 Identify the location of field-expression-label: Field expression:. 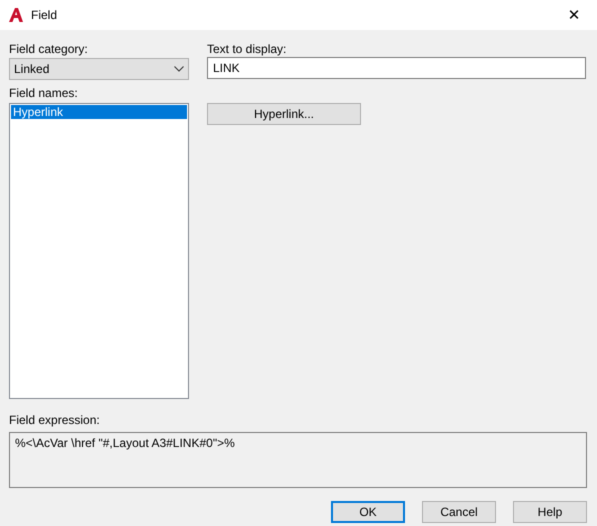
(55, 420).